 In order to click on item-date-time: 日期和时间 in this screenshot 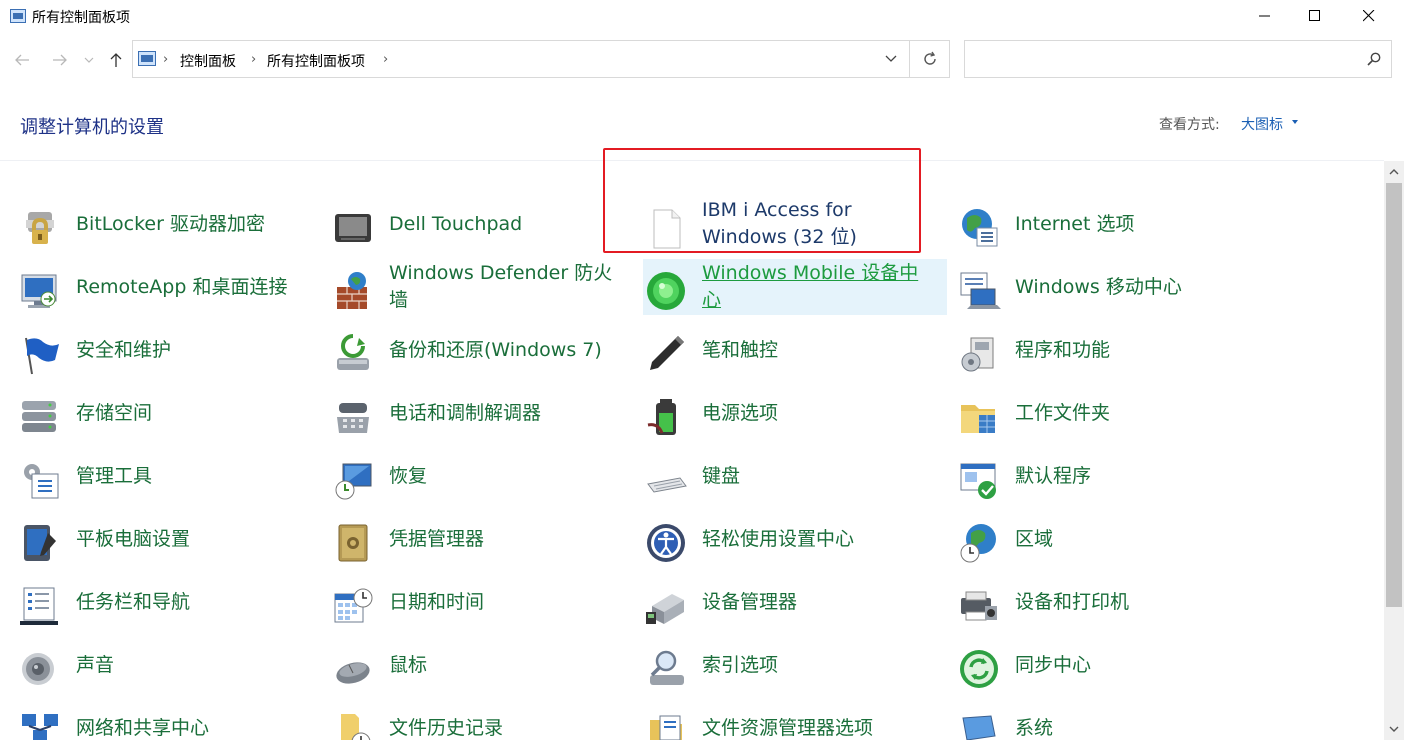, I will do `click(465, 602)`.